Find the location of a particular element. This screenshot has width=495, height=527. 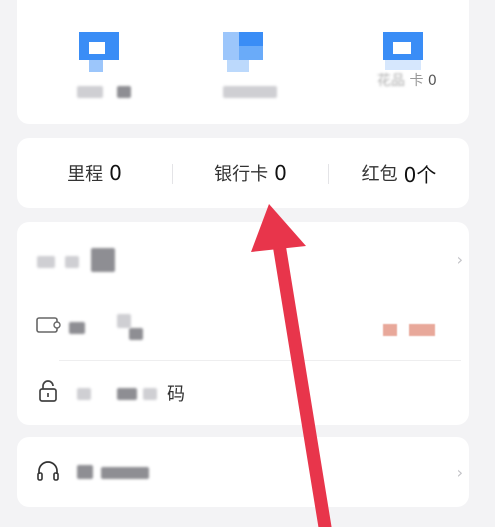

stat-mileage: 里程 0 is located at coordinates (94, 173).